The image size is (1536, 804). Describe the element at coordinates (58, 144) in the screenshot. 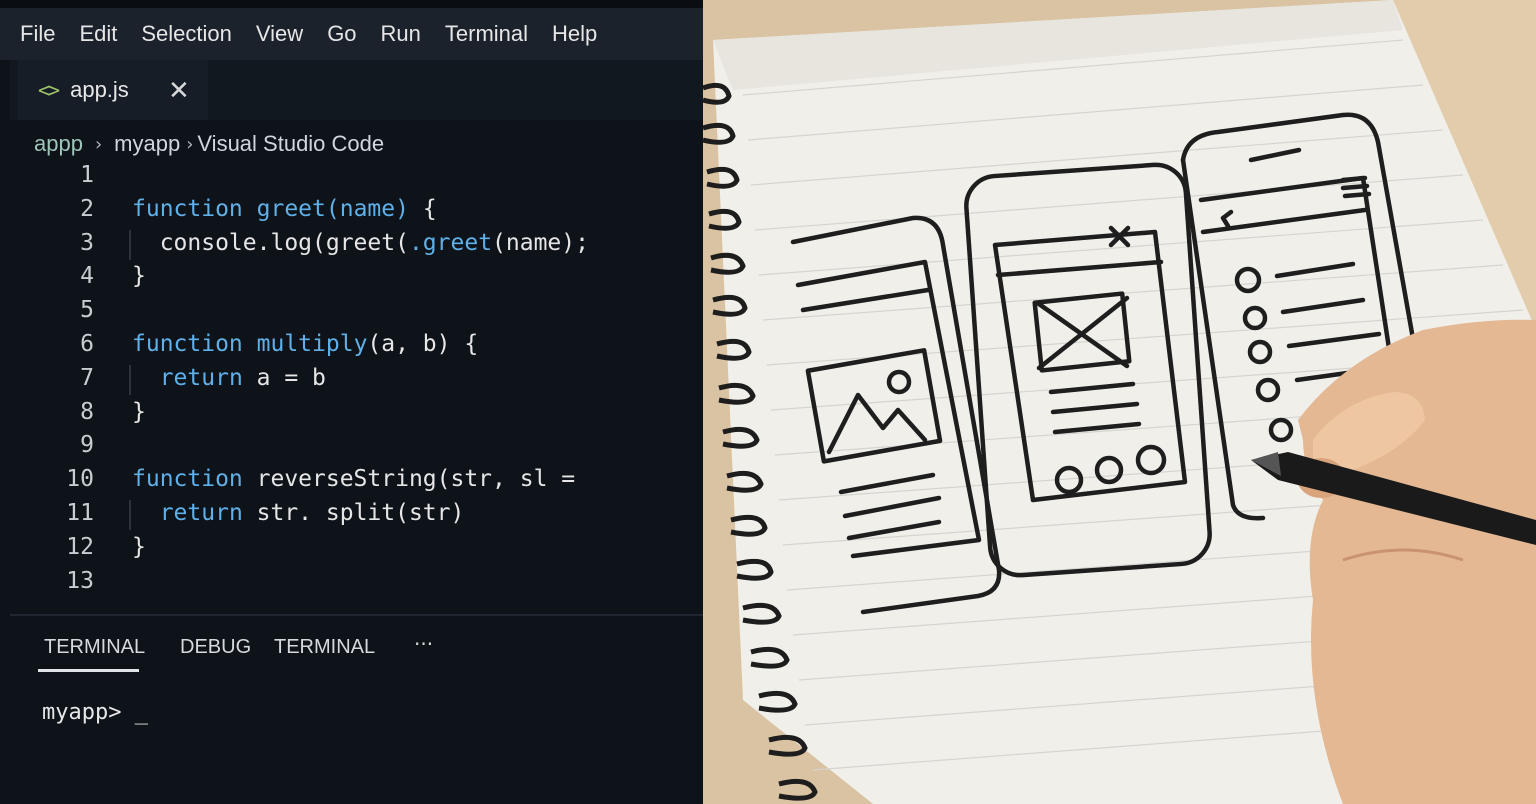

I see `breadcrumb-item-appp: appp` at that location.